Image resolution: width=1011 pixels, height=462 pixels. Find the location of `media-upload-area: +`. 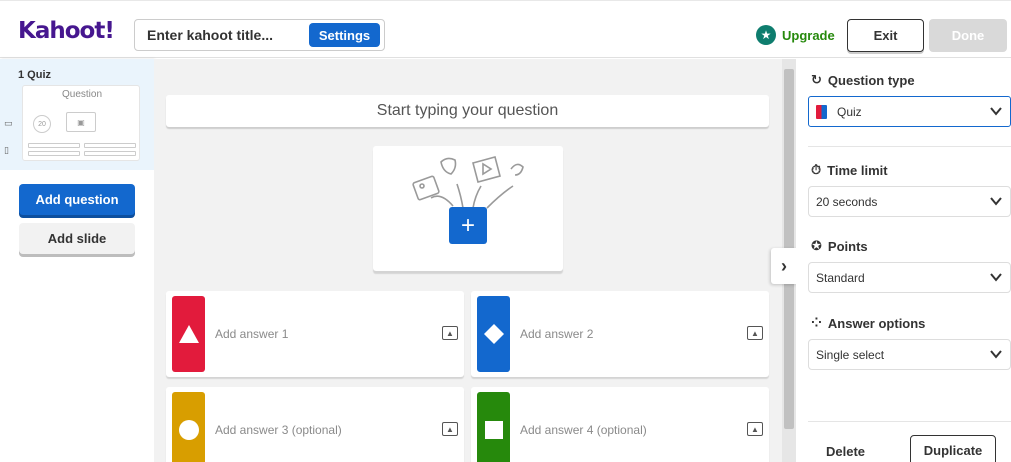

media-upload-area: + is located at coordinates (468, 208).